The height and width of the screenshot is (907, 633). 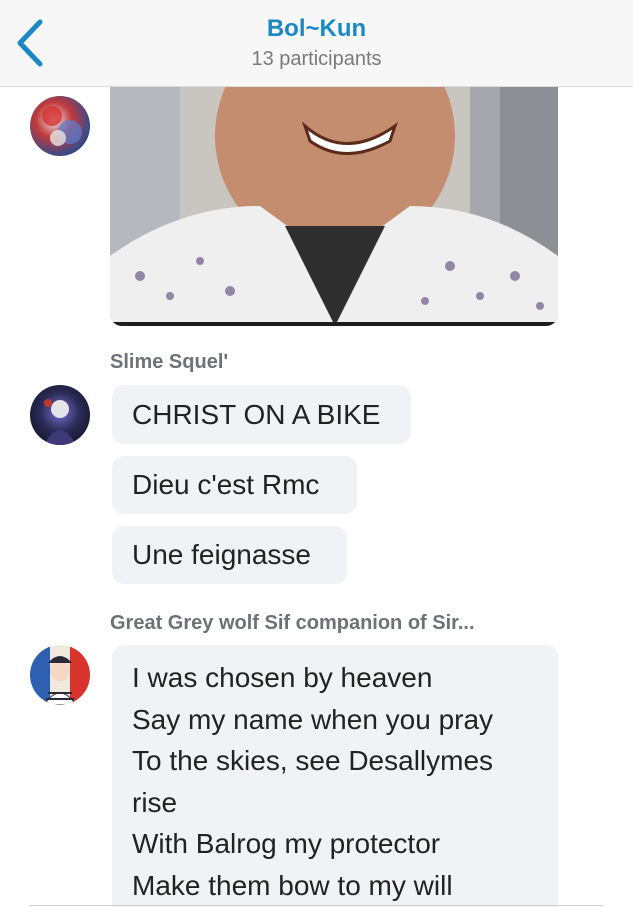 I want to click on message-bubble: CHRIST ON A BIKE, so click(x=261, y=414).